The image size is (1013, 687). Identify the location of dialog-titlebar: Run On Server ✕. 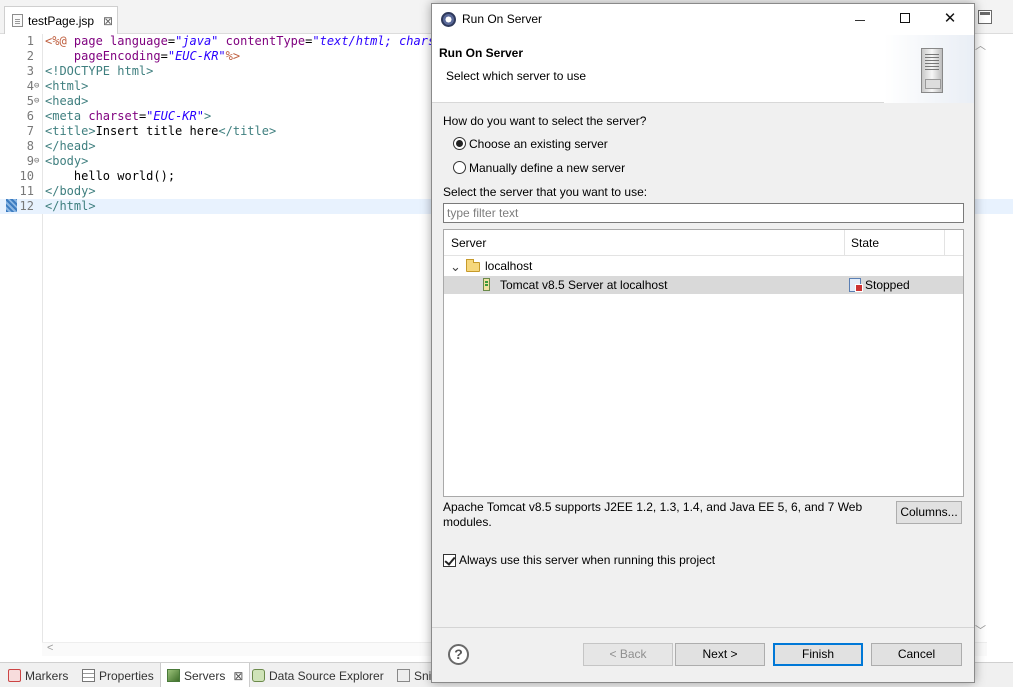
(703, 19).